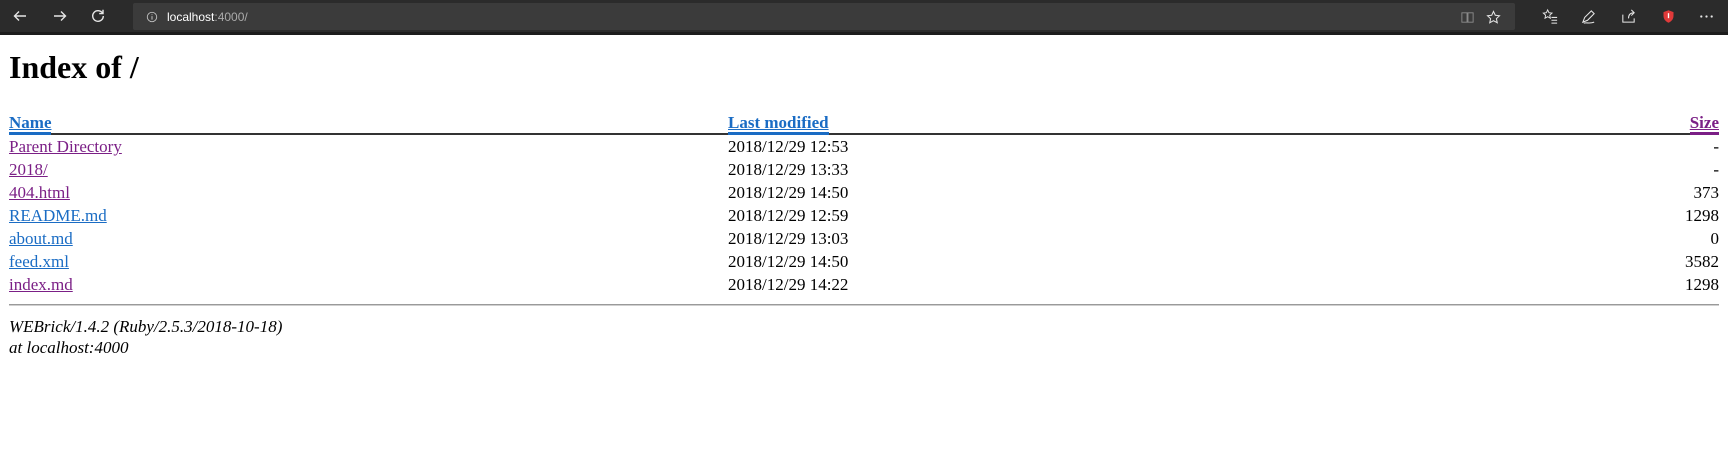 This screenshot has width=1728, height=449. Describe the element at coordinates (368, 124) in the screenshot. I see `column-header-name: Name` at that location.